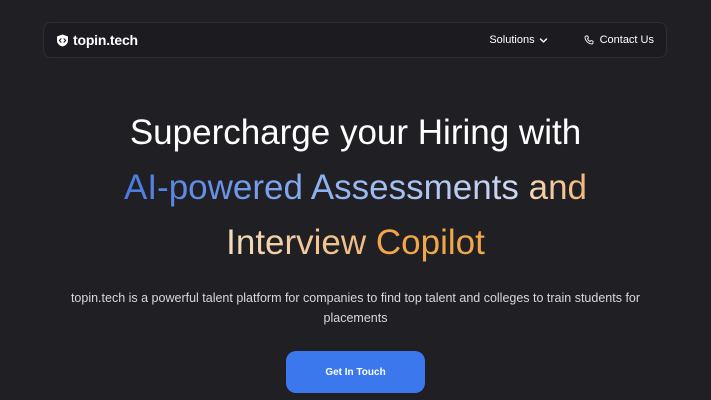 This screenshot has height=400, width=711. I want to click on shield-code-icon, so click(62, 40).